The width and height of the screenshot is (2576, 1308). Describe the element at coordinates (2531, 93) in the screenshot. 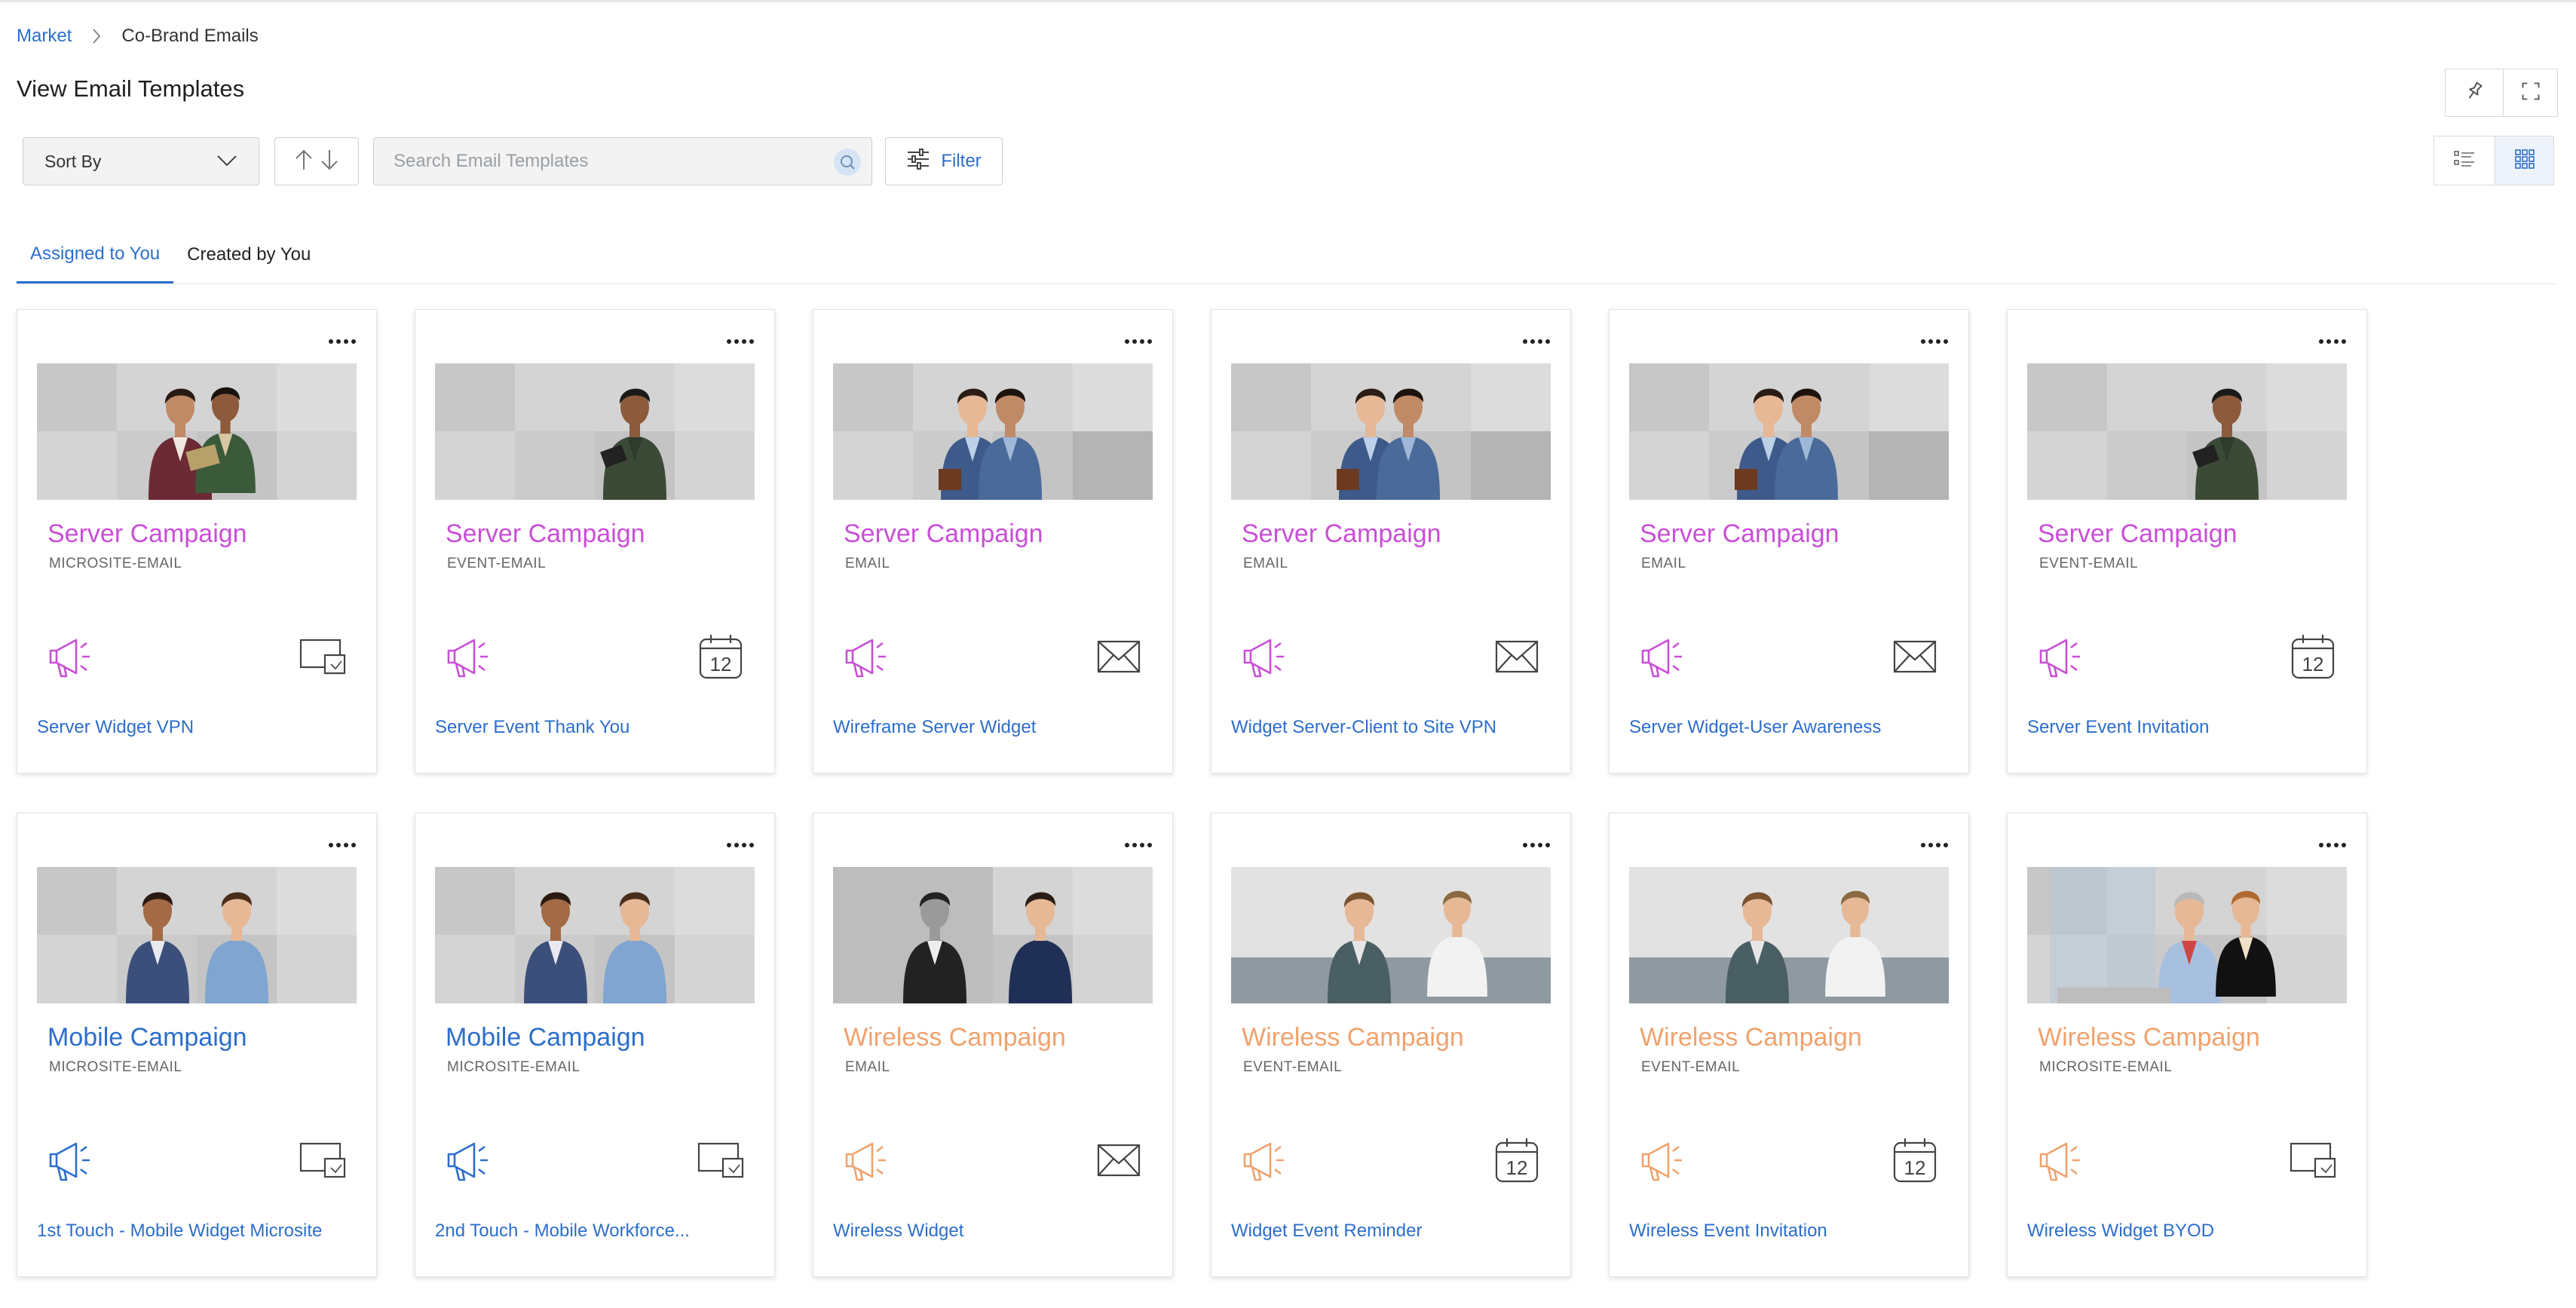

I see `fullscreen-button` at that location.